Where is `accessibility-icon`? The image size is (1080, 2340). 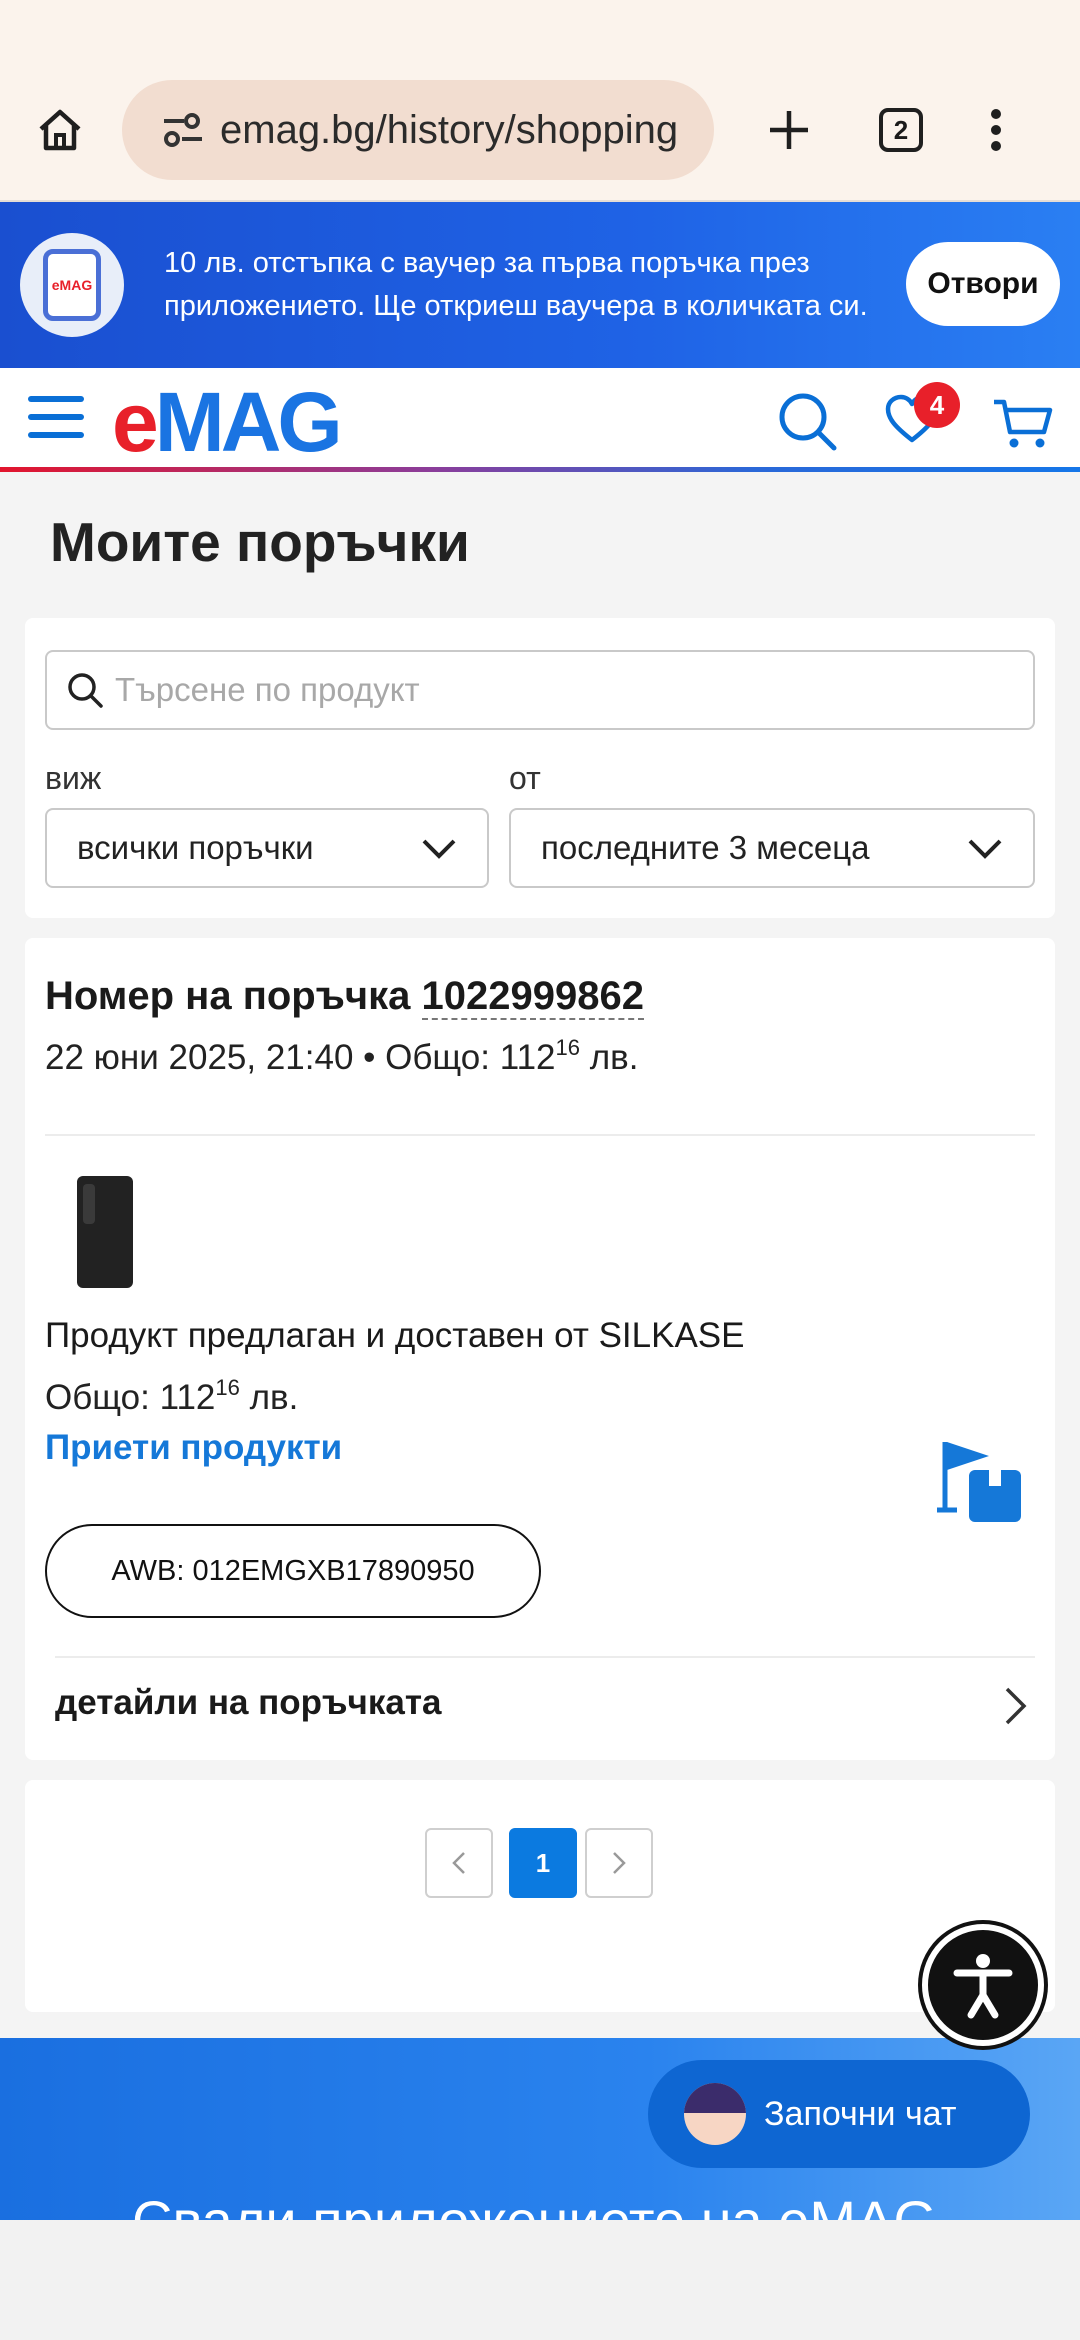 accessibility-icon is located at coordinates (983, 1986).